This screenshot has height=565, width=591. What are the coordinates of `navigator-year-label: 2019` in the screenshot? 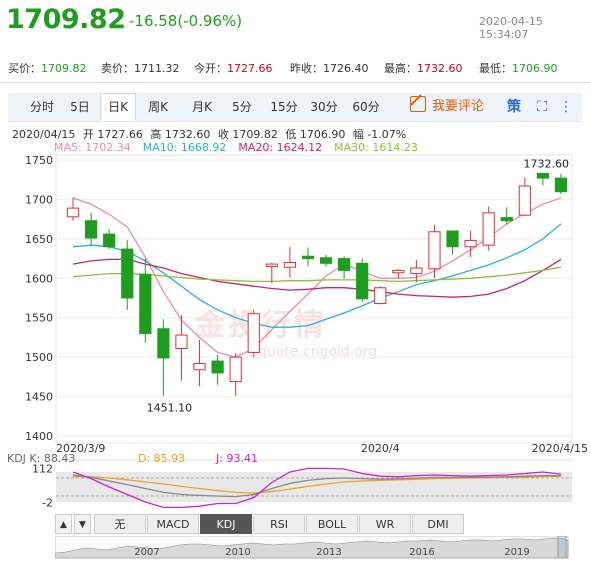 It's located at (516, 552).